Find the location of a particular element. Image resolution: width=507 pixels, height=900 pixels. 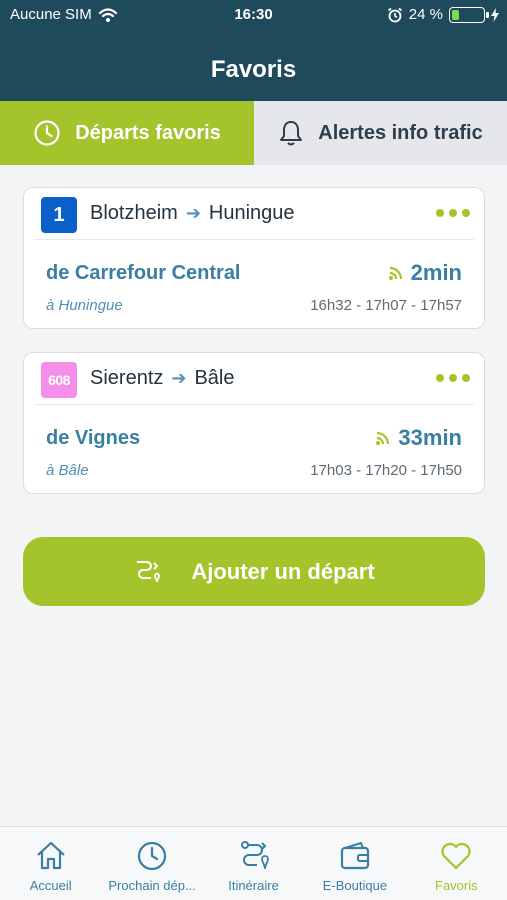

eta-value: 33min is located at coordinates (430, 437).